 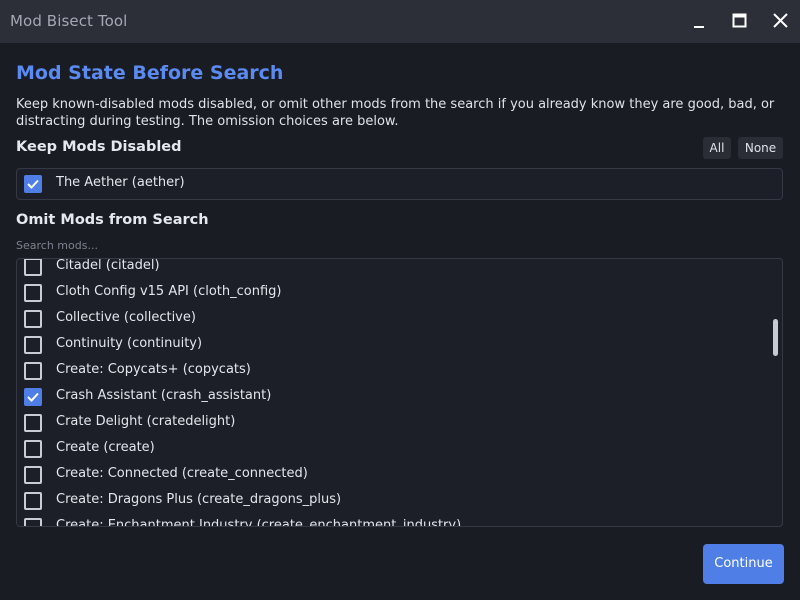 What do you see at coordinates (394, 423) in the screenshot?
I see `list-item: Crate Delight (cratedelight)` at bounding box center [394, 423].